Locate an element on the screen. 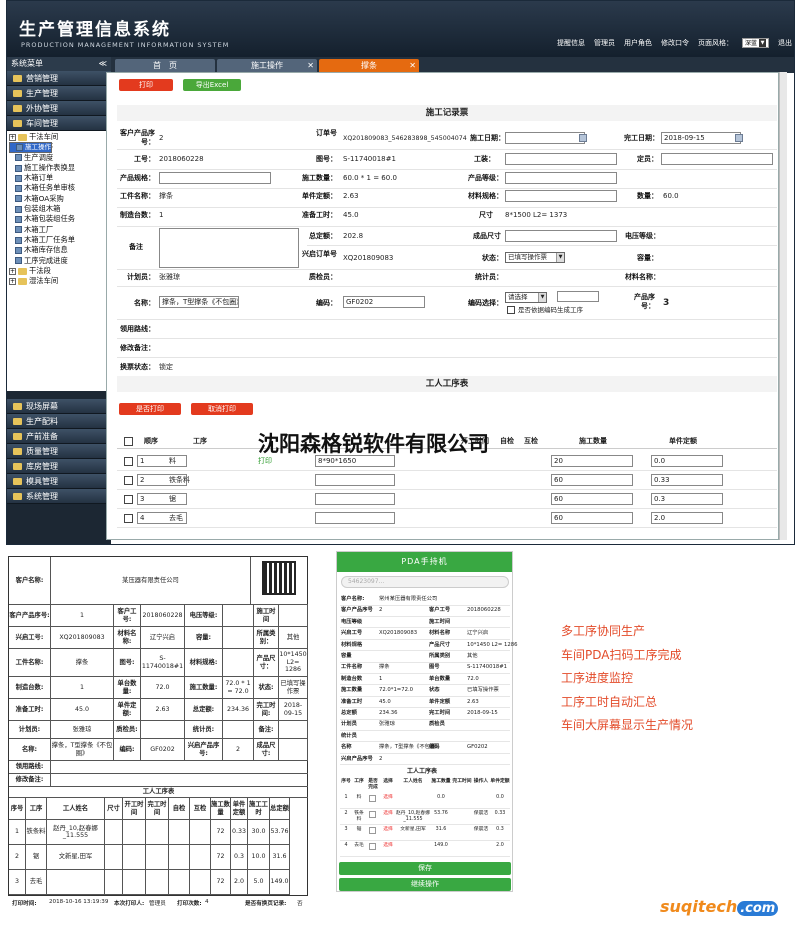  tree-item: 木箱OA采购 is located at coordinates (59, 199).